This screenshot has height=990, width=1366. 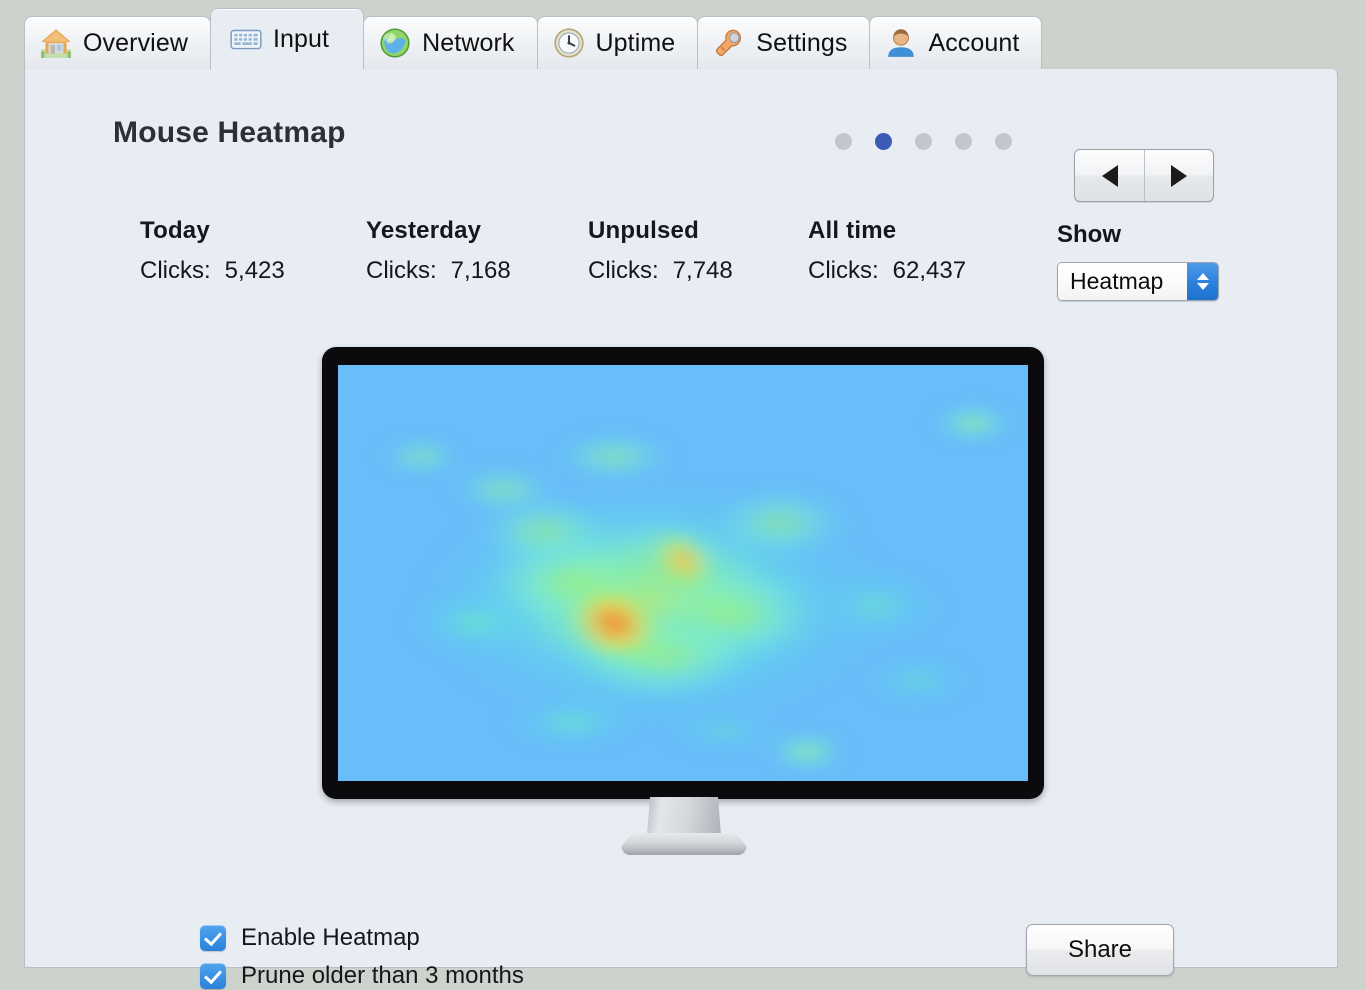 What do you see at coordinates (660, 251) in the screenshot?
I see `stat-unpulsed: Unpulsed Clicks: 7,748` at bounding box center [660, 251].